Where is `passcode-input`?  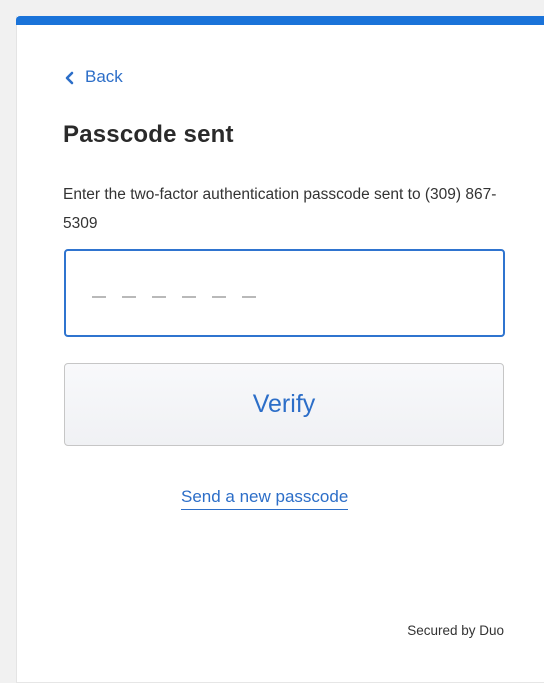 passcode-input is located at coordinates (284, 293).